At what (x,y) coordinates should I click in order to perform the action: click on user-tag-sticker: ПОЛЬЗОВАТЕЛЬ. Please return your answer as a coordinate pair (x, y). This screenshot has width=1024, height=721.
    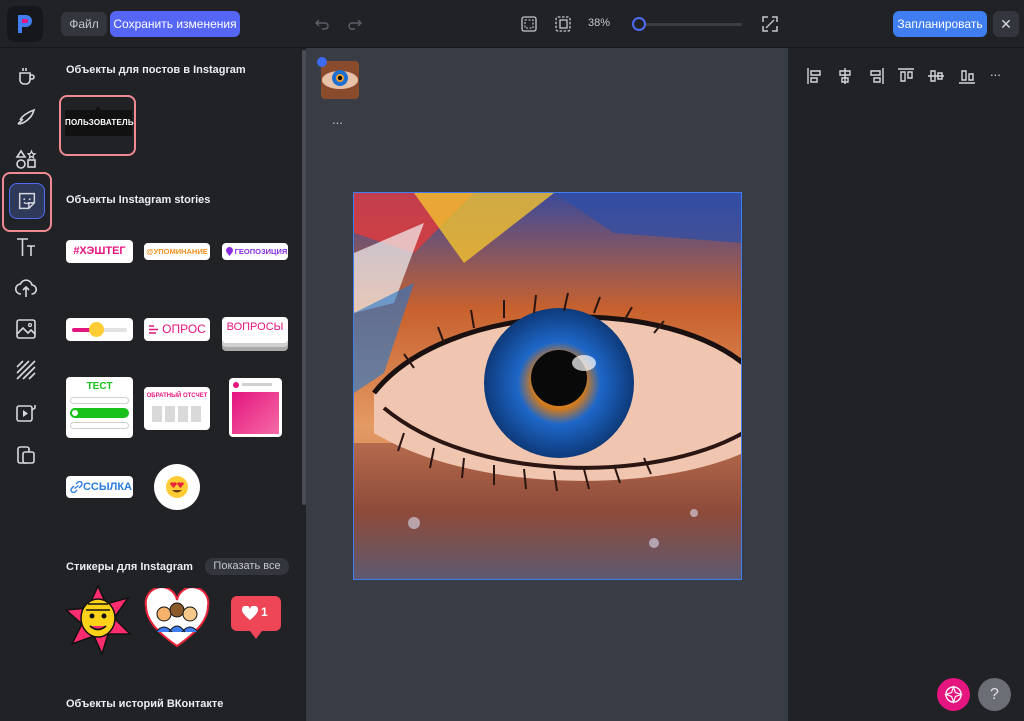
    Looking at the image, I should click on (99, 123).